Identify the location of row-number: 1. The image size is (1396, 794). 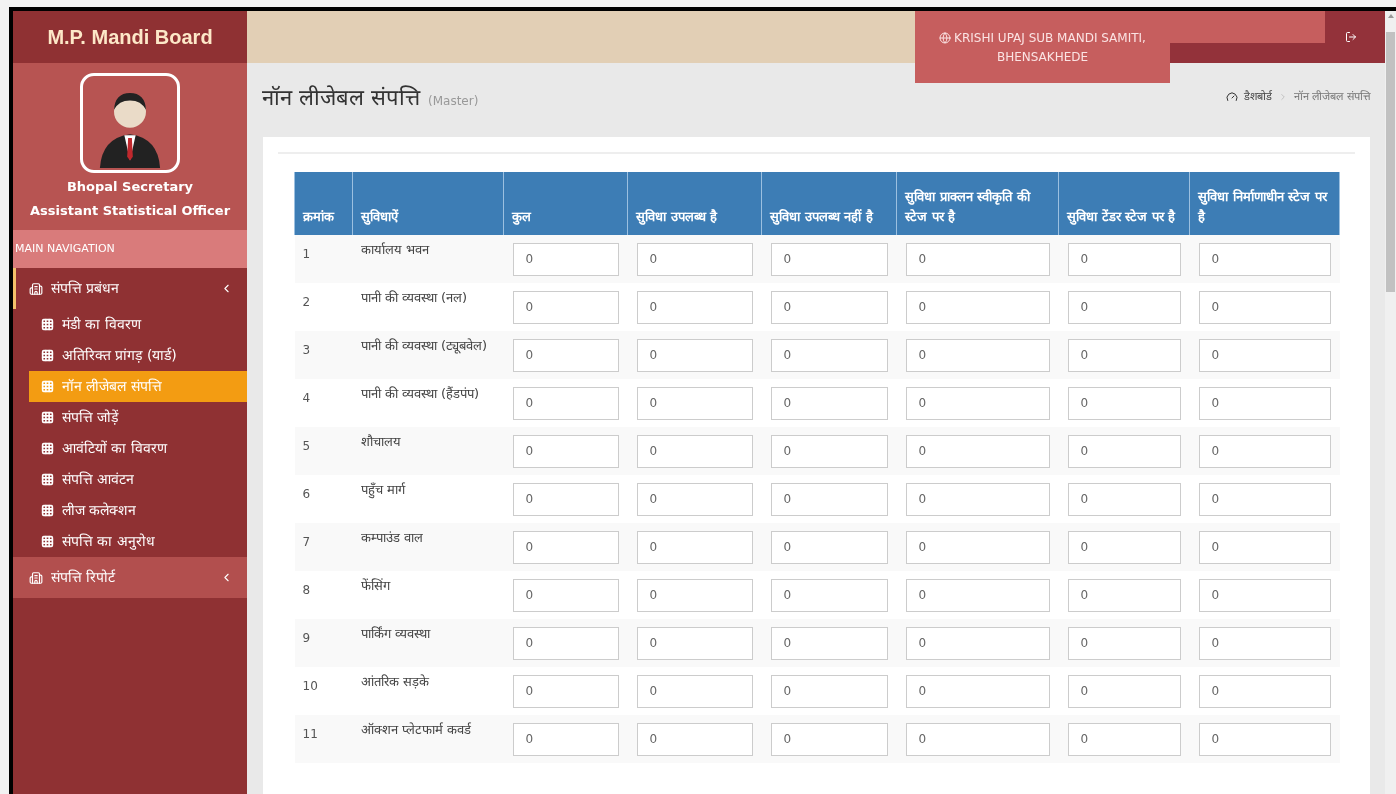
(323, 259).